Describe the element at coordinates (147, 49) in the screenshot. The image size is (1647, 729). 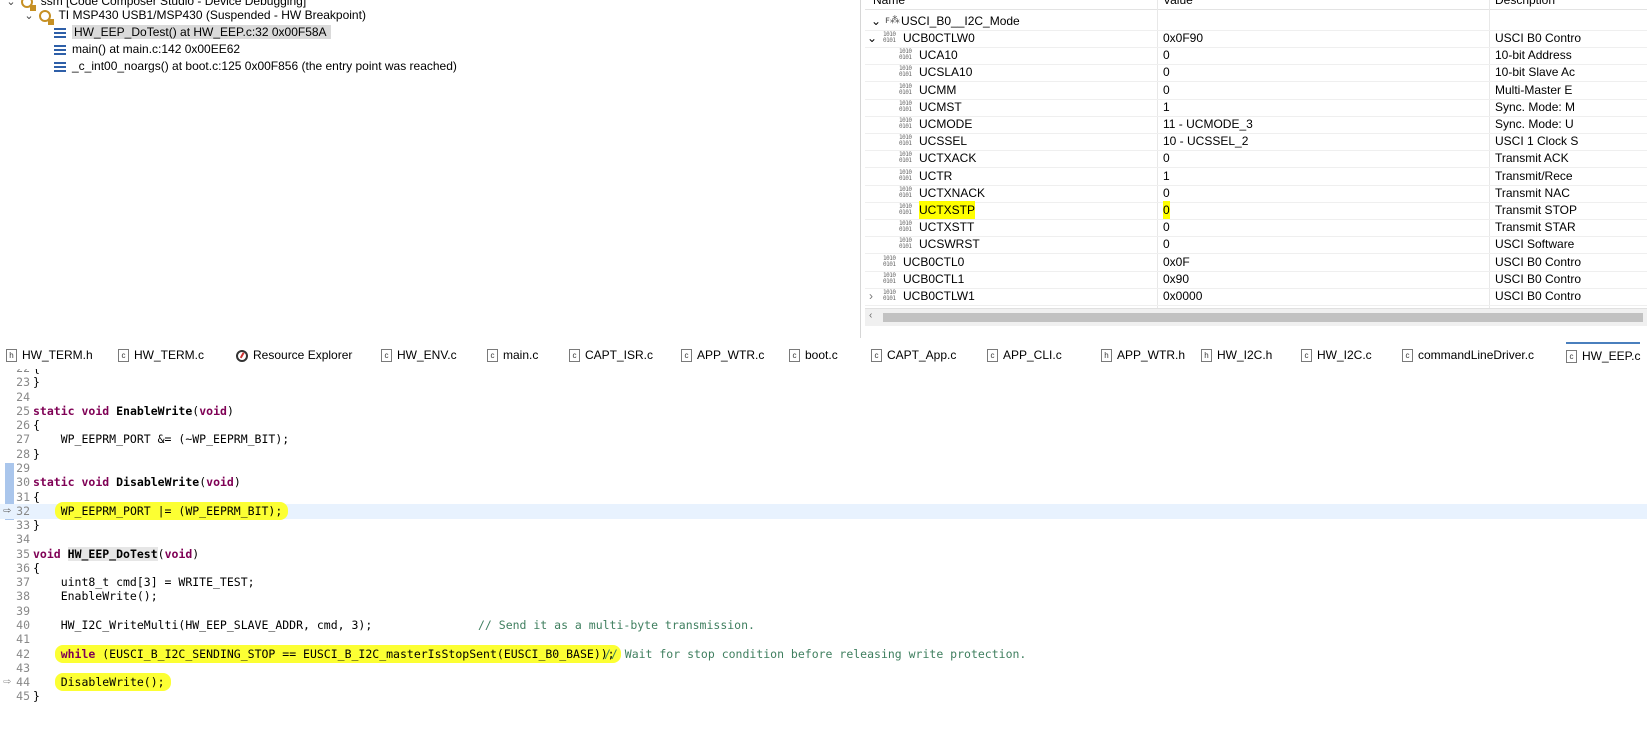
I see `stack-frame: main() at main.c:142 0x00EE62` at that location.